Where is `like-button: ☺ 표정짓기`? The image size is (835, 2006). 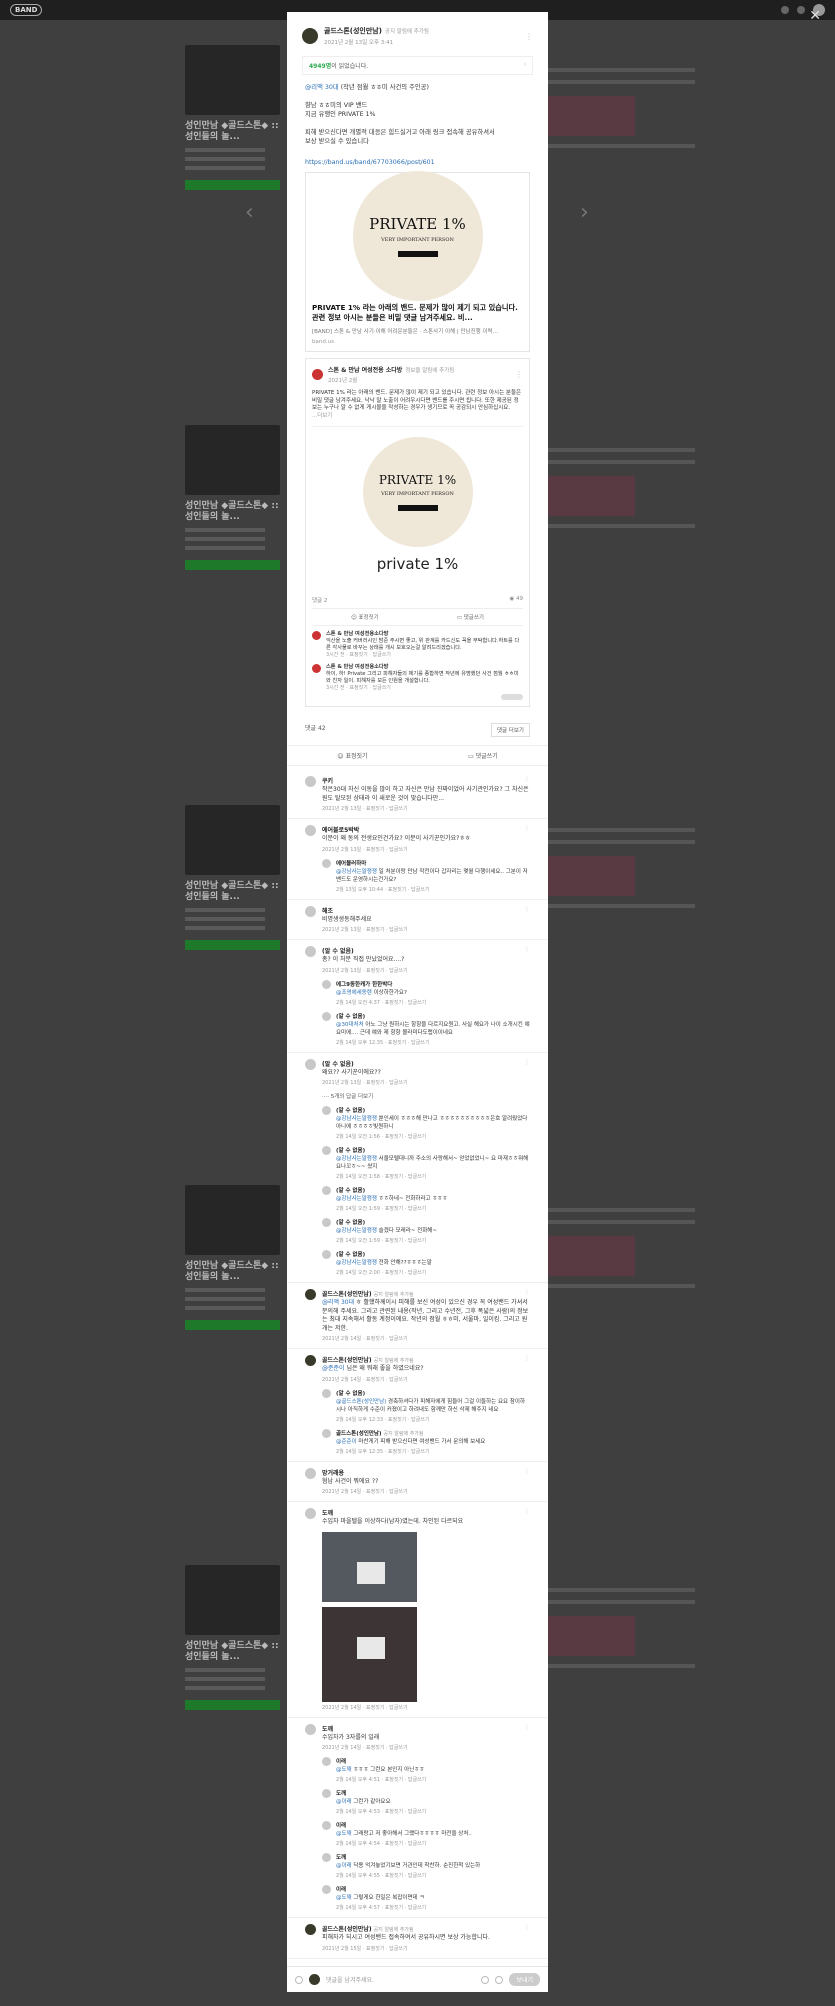
like-button: ☺ 표정짓기 is located at coordinates (352, 755).